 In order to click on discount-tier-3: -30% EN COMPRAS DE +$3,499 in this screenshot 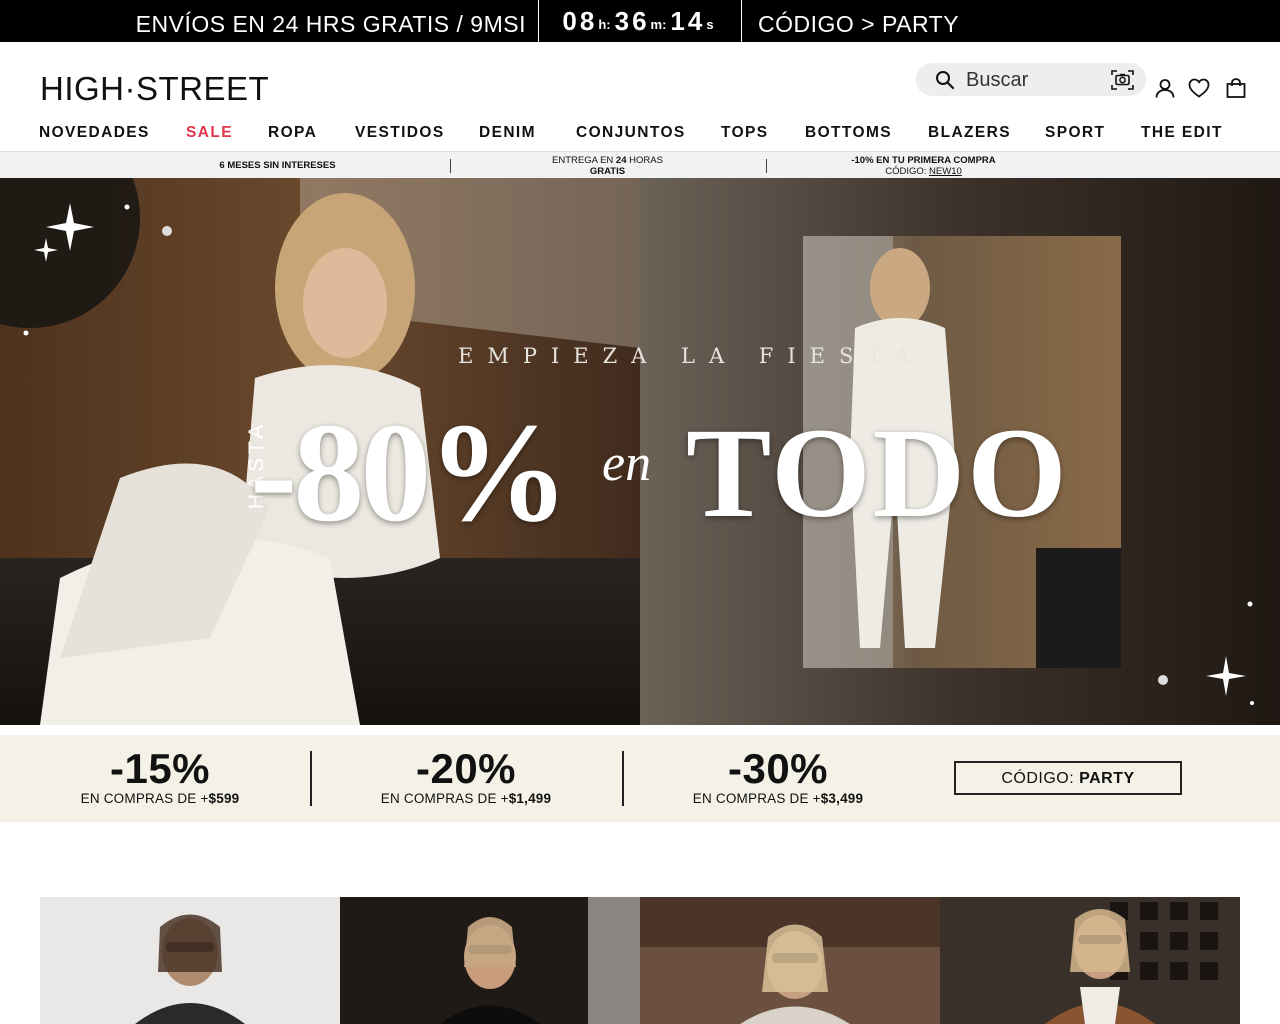, I will do `click(778, 770)`.